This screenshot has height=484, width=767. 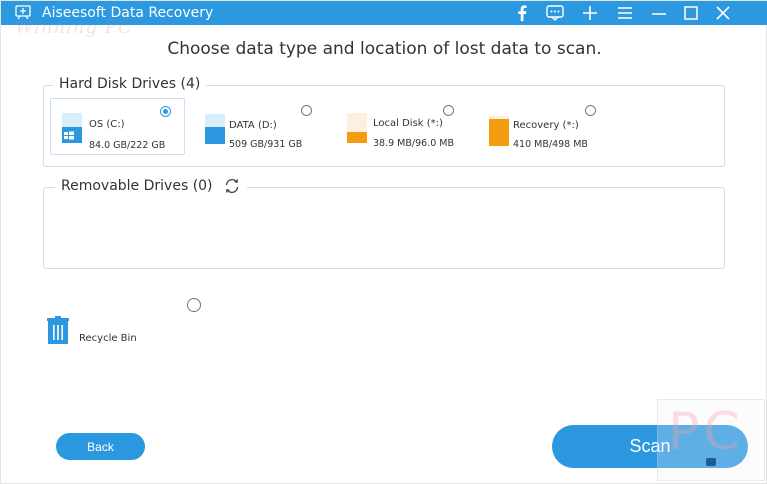 What do you see at coordinates (137, 186) in the screenshot?
I see `removable-drives-label: Removable Drives (0)` at bounding box center [137, 186].